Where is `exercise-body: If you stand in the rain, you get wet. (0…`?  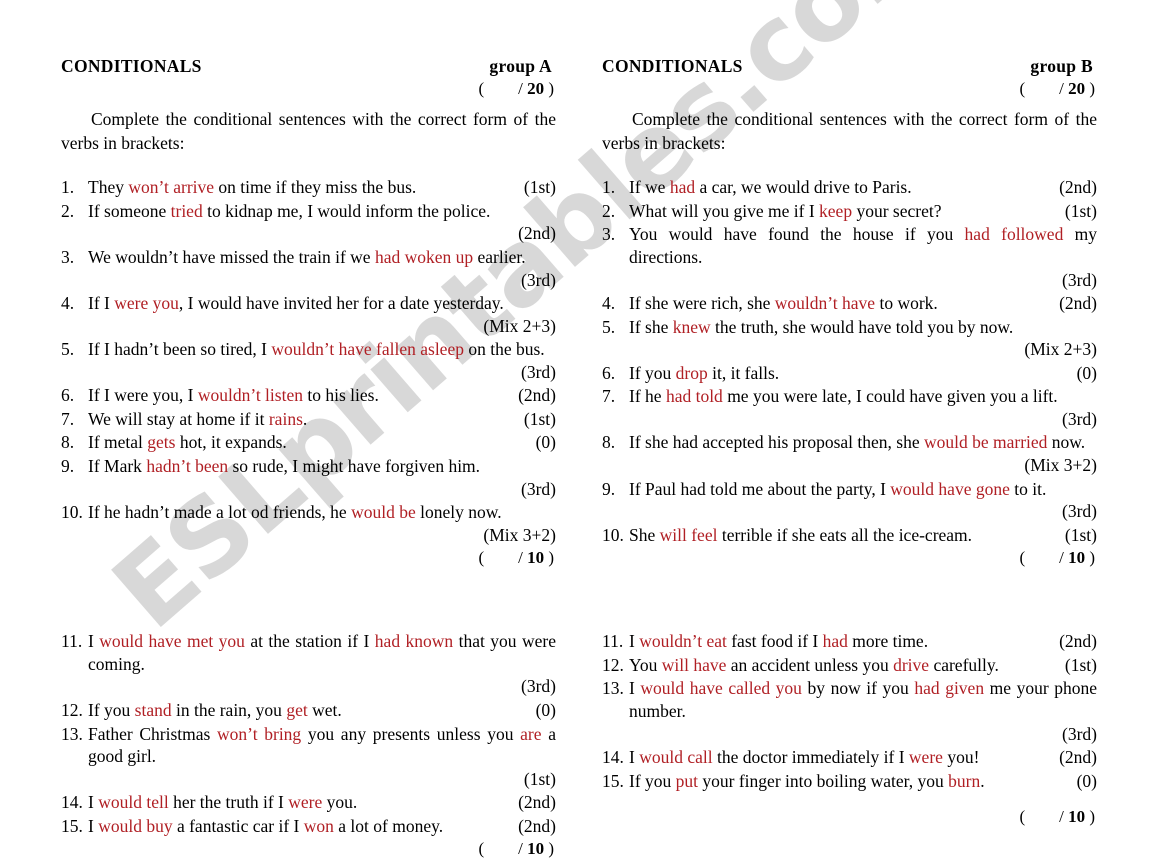 exercise-body: If you stand in the rain, you get wet. (0… is located at coordinates (322, 710).